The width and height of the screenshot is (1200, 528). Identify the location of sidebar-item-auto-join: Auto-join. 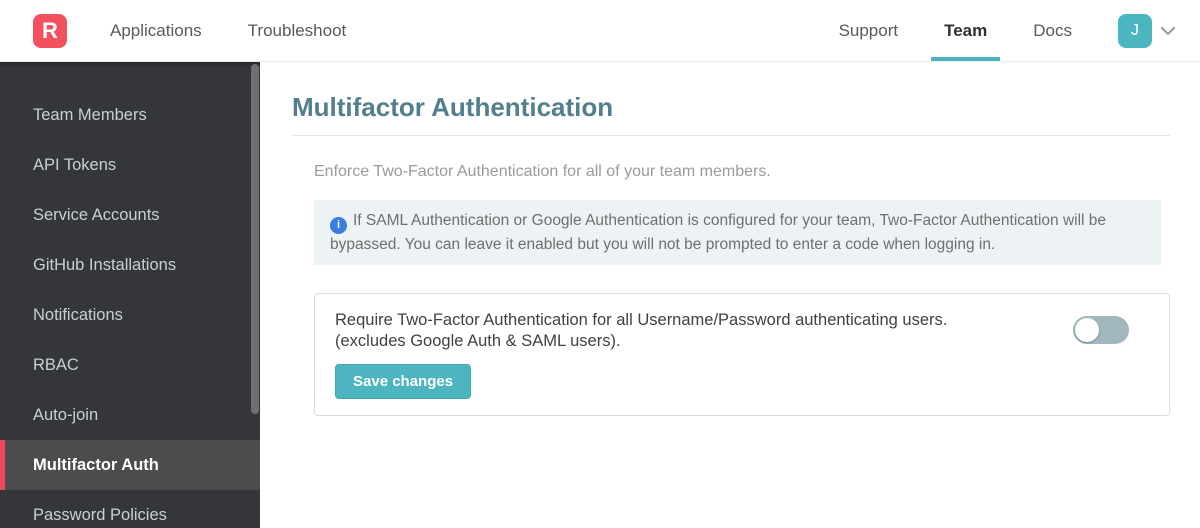
(130, 415).